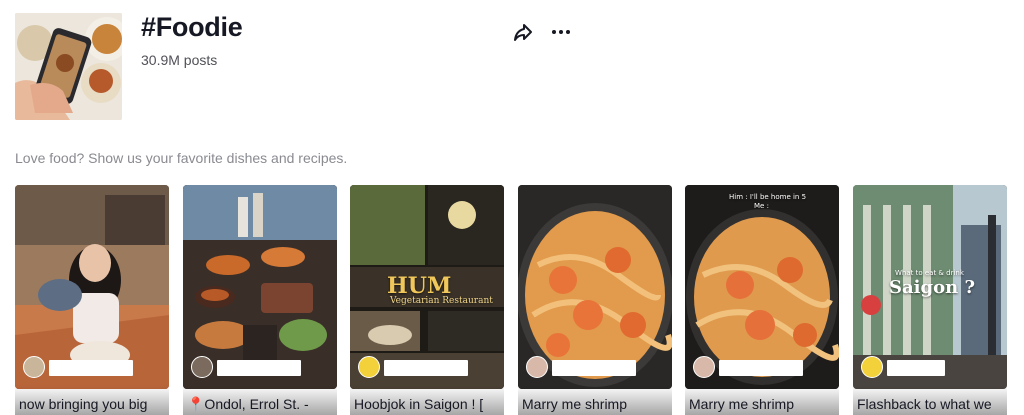  What do you see at coordinates (68, 66) in the screenshot?
I see `tag-cover-image` at bounding box center [68, 66].